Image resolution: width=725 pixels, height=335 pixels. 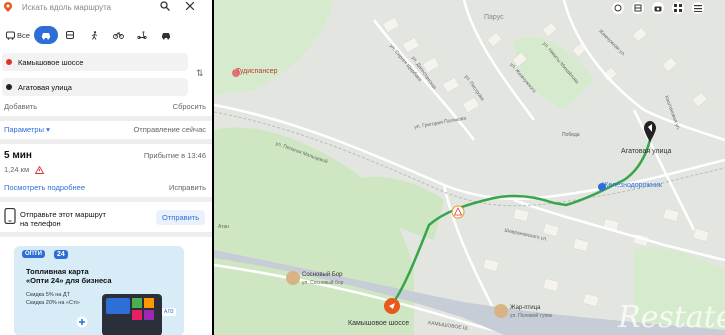 What do you see at coordinates (24, 129) in the screenshot?
I see `params-label: Параметры` at bounding box center [24, 129].